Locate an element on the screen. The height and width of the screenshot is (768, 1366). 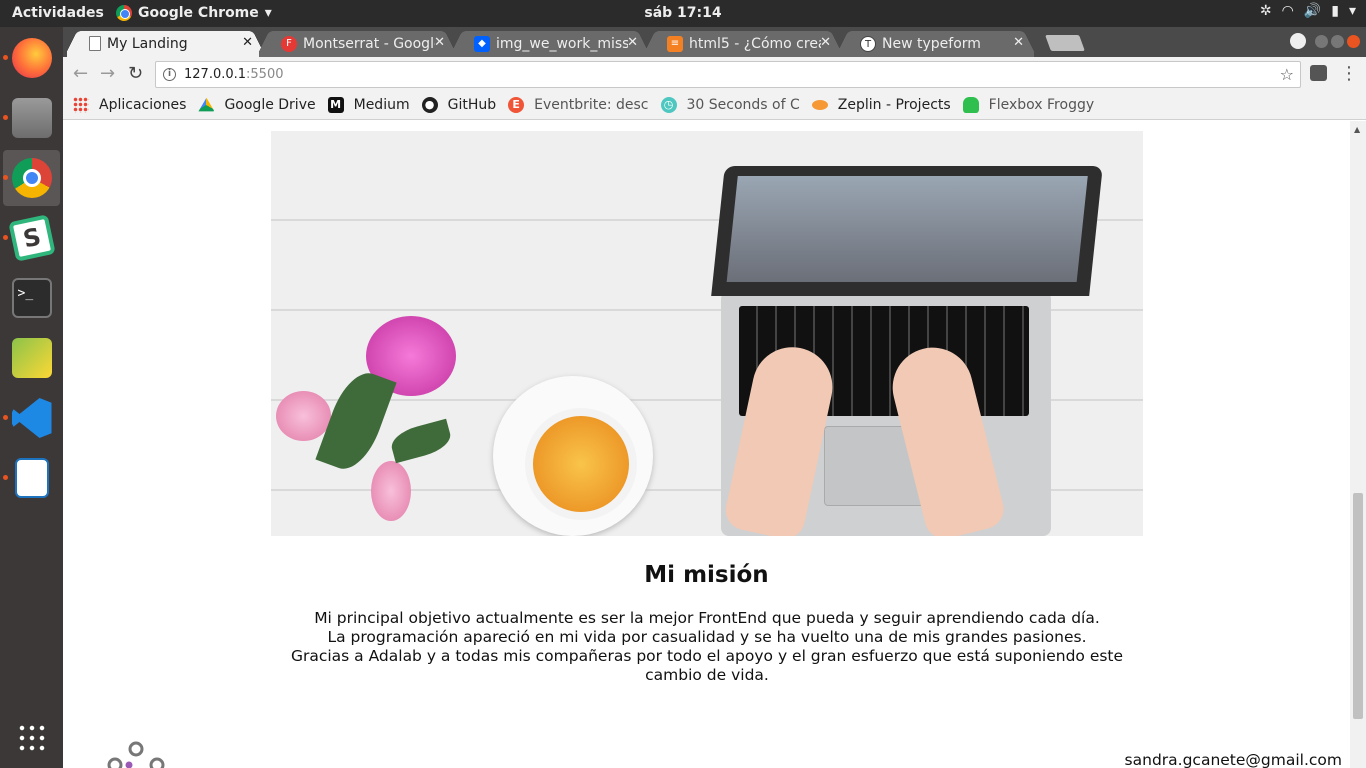
launcher-libreoffice-draw is located at coordinates (31, 478).